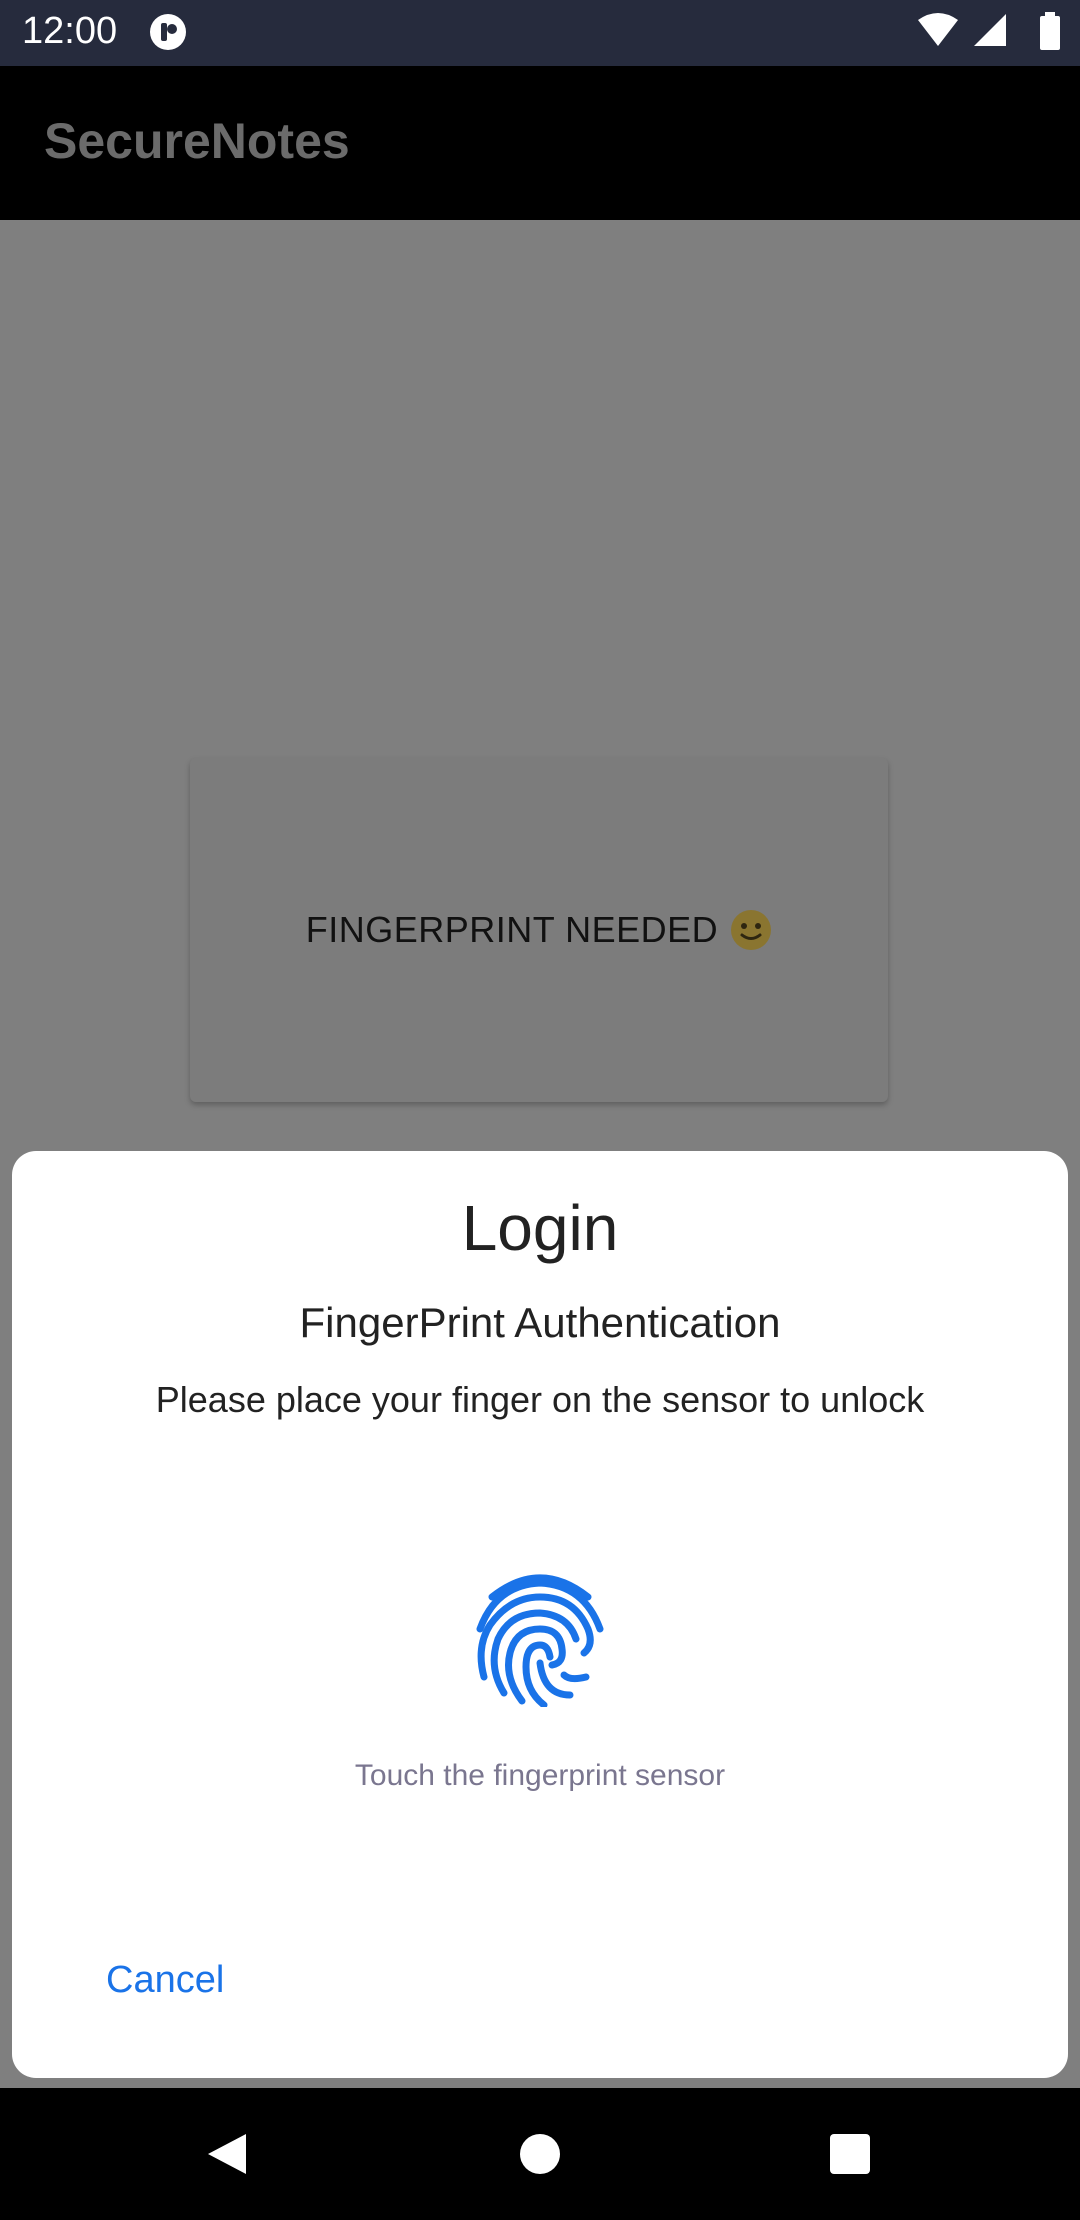  Describe the element at coordinates (938, 29) in the screenshot. I see `wifi-icon` at that location.